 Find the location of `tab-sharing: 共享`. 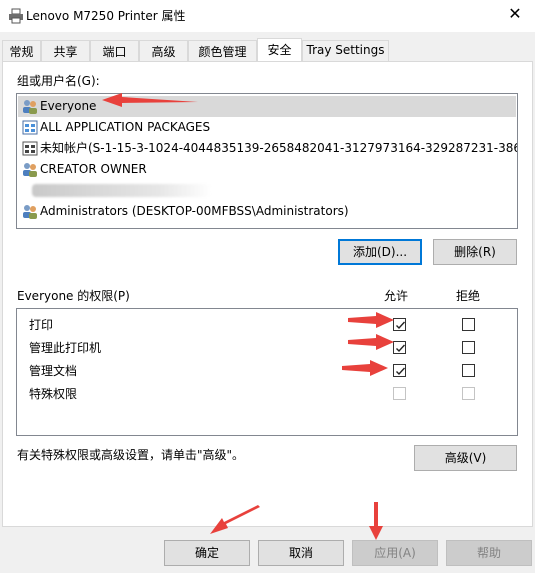

tab-sharing: 共享 is located at coordinates (65, 50).